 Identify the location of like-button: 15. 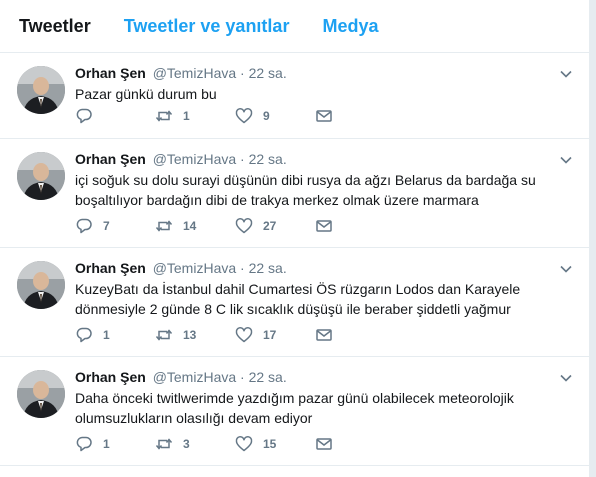
(275, 444).